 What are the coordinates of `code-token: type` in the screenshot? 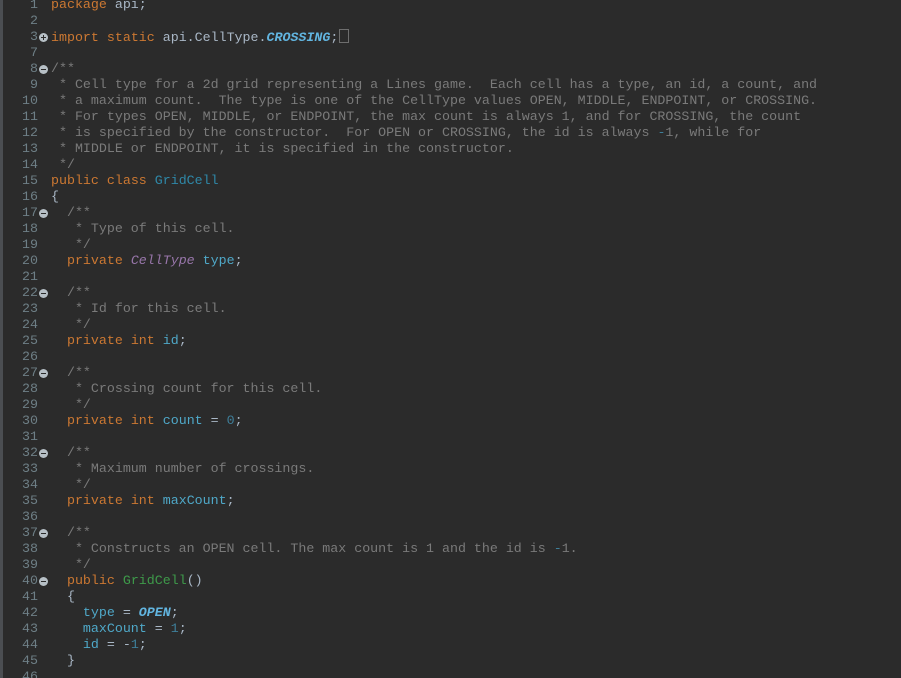 It's located at (218, 260).